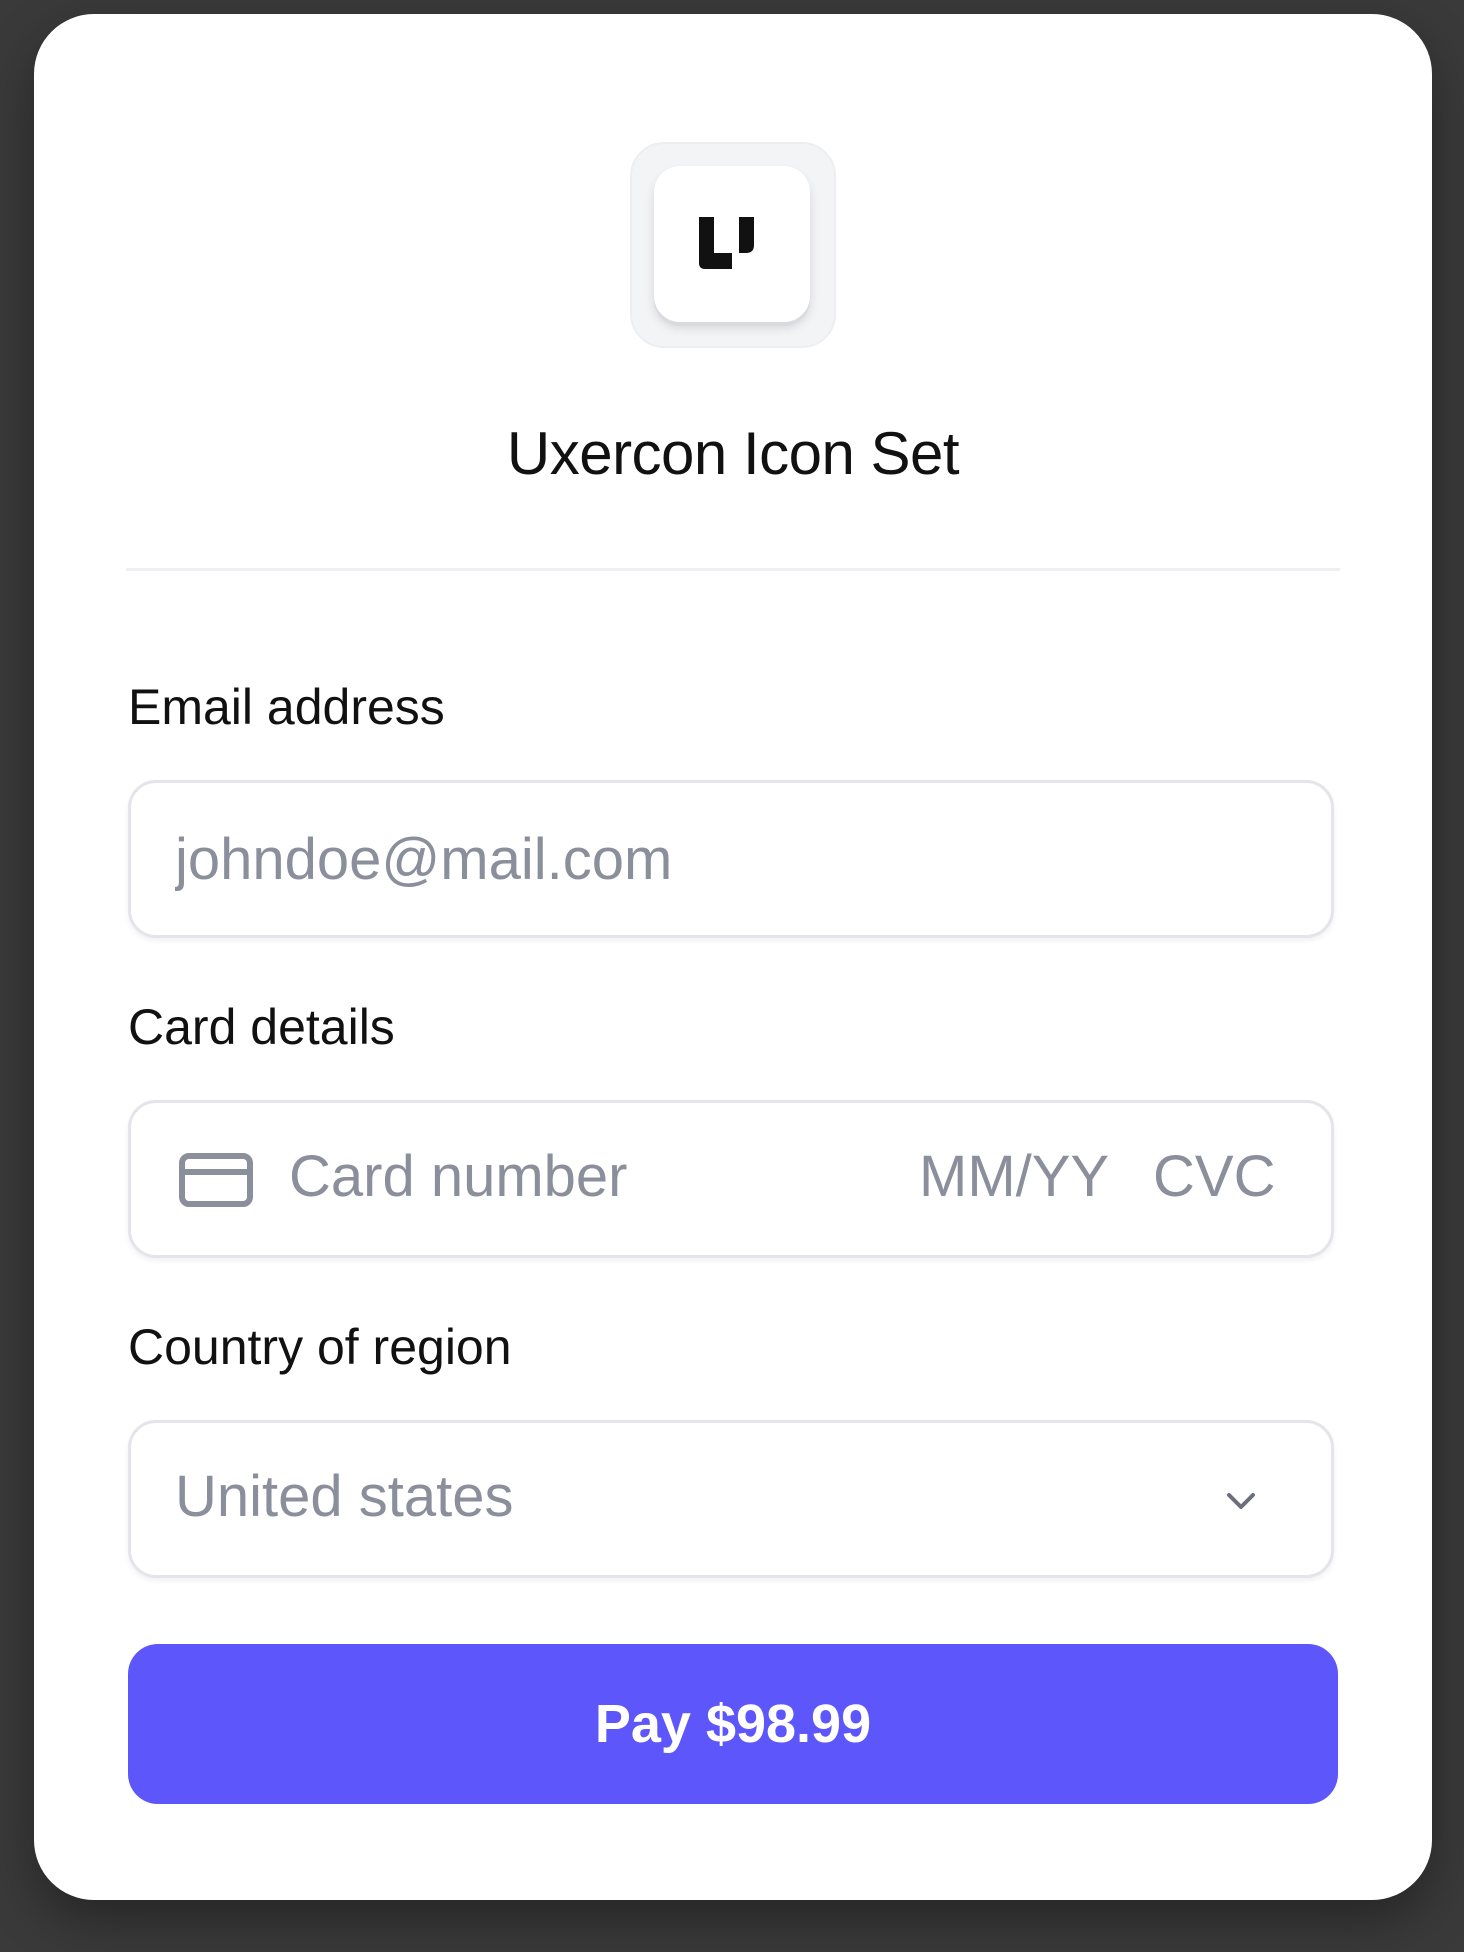 Image resolution: width=1464 pixels, height=1952 pixels. Describe the element at coordinates (344, 1496) in the screenshot. I see `country-selected-value: United states` at that location.